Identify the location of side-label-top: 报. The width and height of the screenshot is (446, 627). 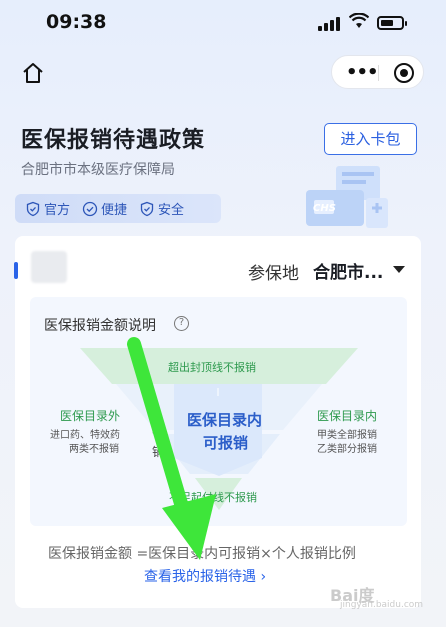
(158, 428).